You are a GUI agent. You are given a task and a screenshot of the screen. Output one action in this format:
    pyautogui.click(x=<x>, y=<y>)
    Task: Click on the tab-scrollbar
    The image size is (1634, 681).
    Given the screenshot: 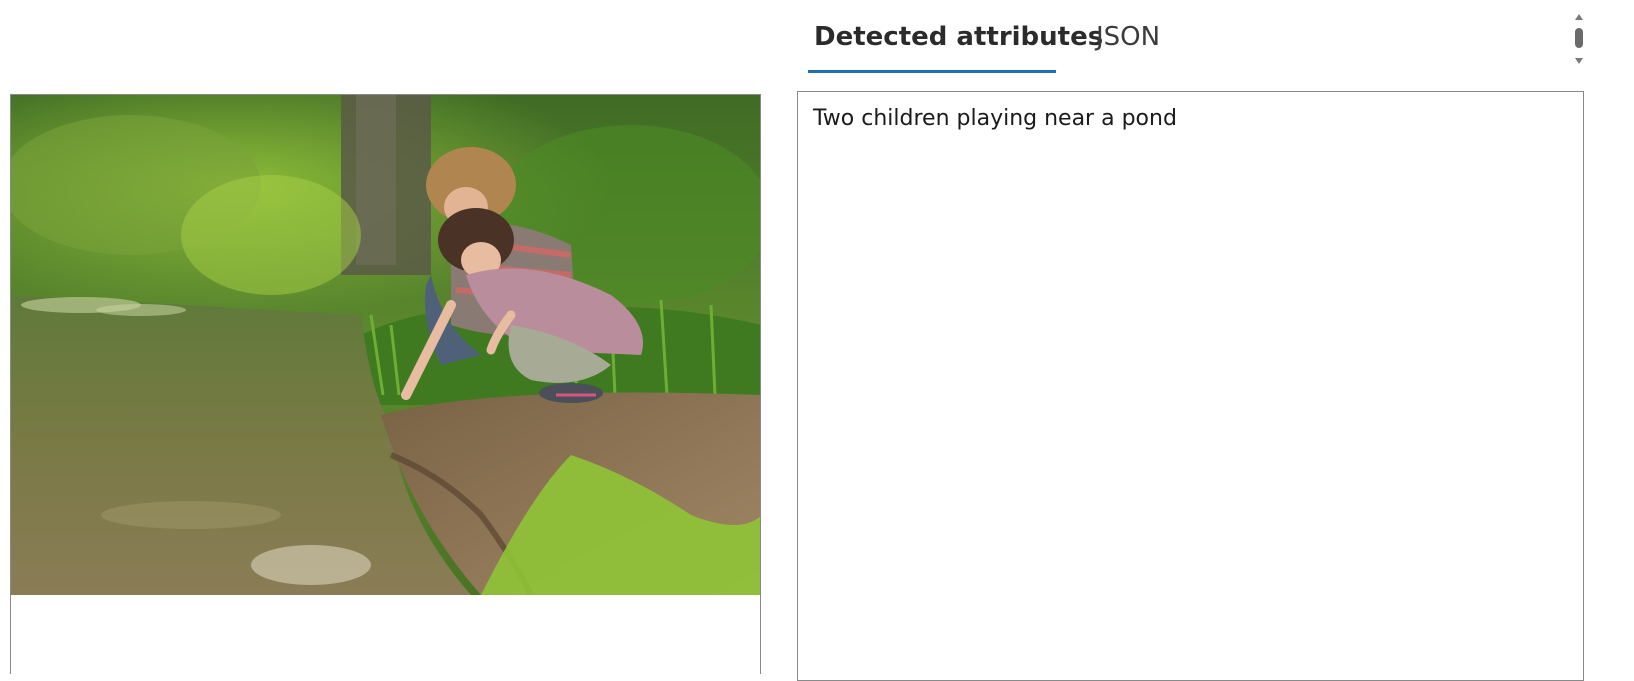 What is the action you would take?
    pyautogui.click(x=1579, y=40)
    